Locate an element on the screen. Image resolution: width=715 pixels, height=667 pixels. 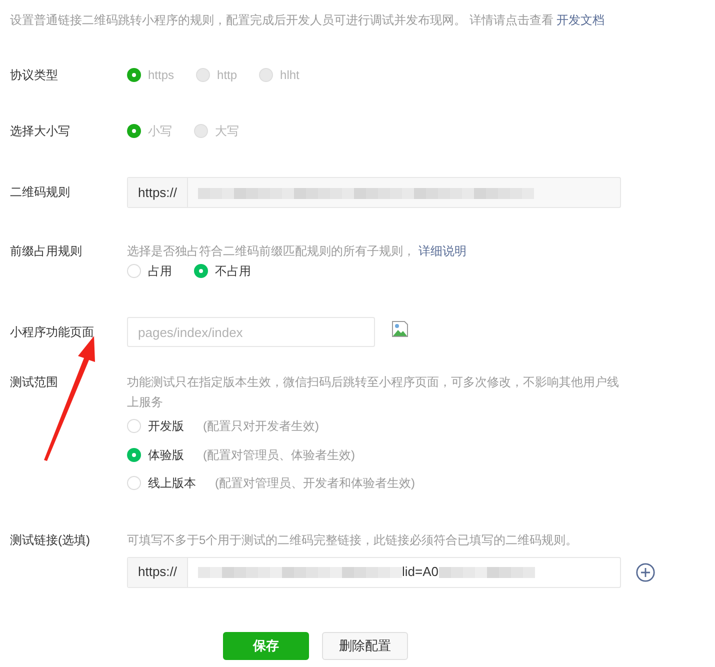
details-link: 详细说明 is located at coordinates (442, 251).